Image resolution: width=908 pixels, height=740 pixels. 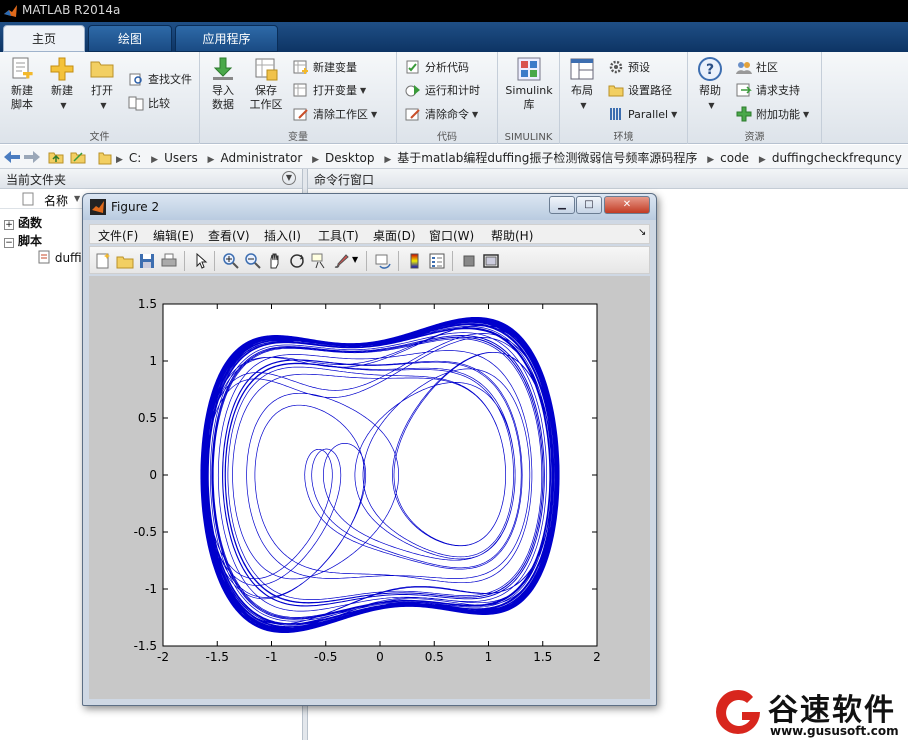 What do you see at coordinates (147, 261) in the screenshot?
I see `save-icon` at bounding box center [147, 261].